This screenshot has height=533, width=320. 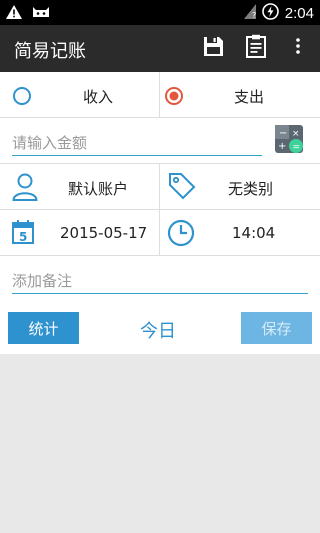 I want to click on tag-icon, so click(x=182, y=186).